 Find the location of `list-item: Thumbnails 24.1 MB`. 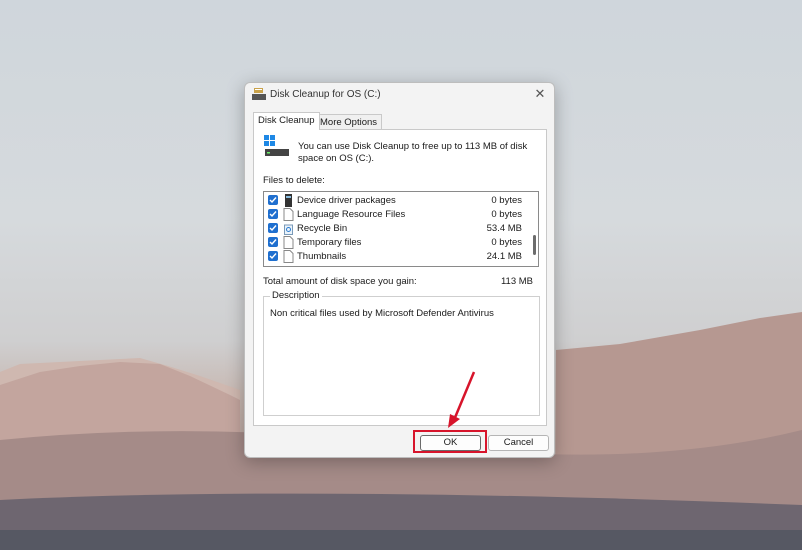

list-item: Thumbnails 24.1 MB is located at coordinates (395, 257).